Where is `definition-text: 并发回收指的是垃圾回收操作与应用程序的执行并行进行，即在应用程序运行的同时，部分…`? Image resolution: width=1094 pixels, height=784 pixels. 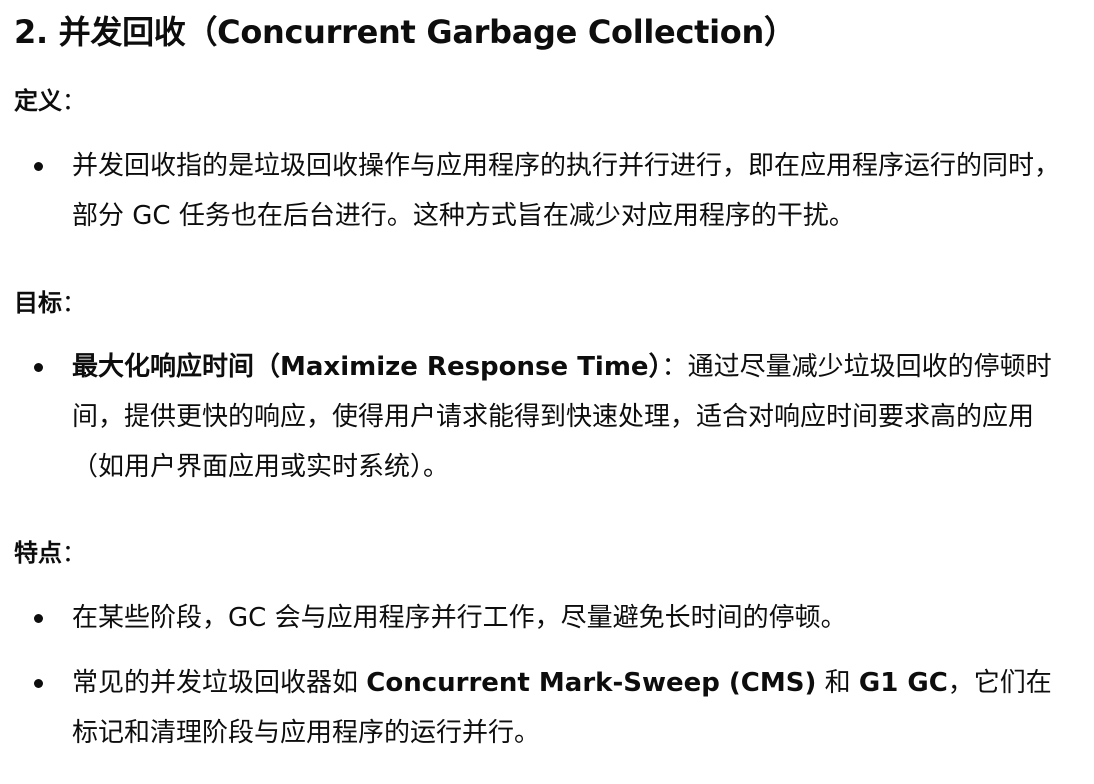 definition-text: 并发回收指的是垃圾回收操作与应用程序的执行并行进行，即在应用程序运行的同时，部分… is located at coordinates (566, 191).